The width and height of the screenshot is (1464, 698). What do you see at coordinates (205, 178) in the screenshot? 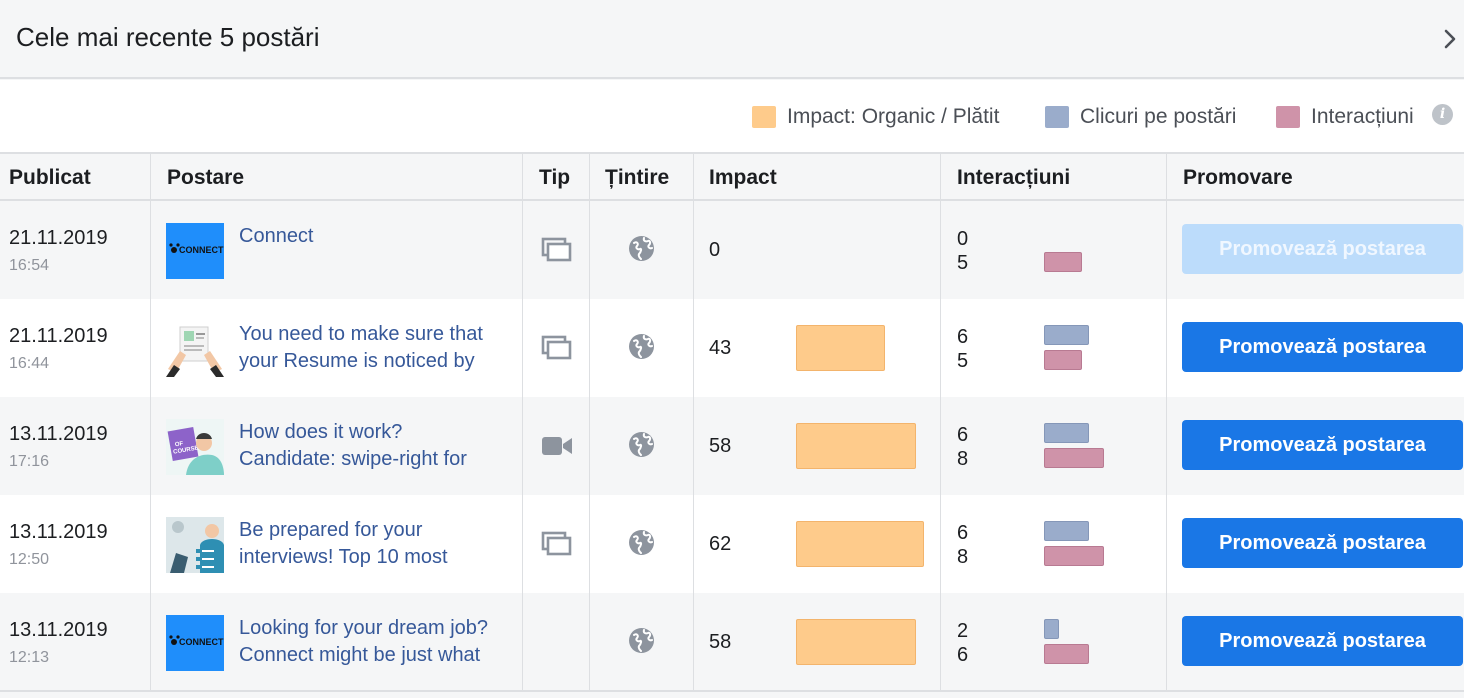
I see `col-header-post: Postare` at bounding box center [205, 178].